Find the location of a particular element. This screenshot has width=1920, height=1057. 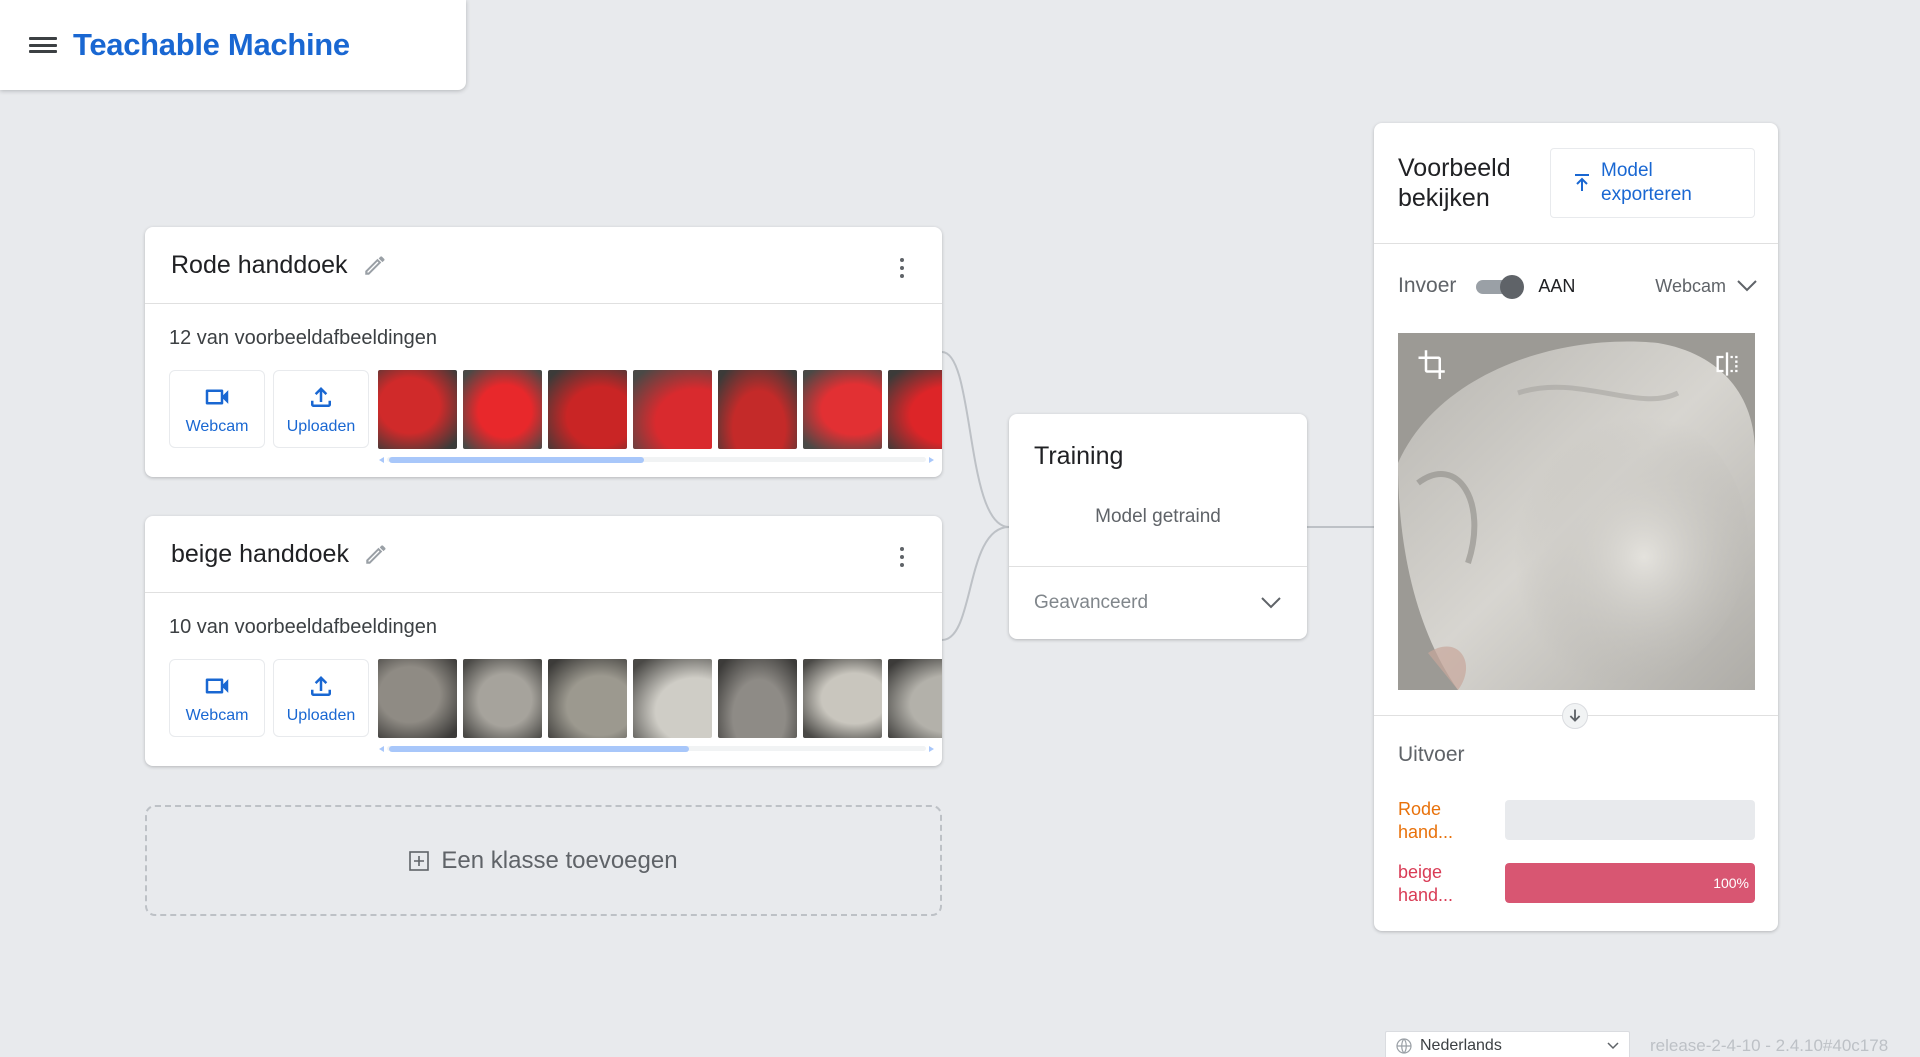

class-header: Rode handdoek is located at coordinates (543, 265).